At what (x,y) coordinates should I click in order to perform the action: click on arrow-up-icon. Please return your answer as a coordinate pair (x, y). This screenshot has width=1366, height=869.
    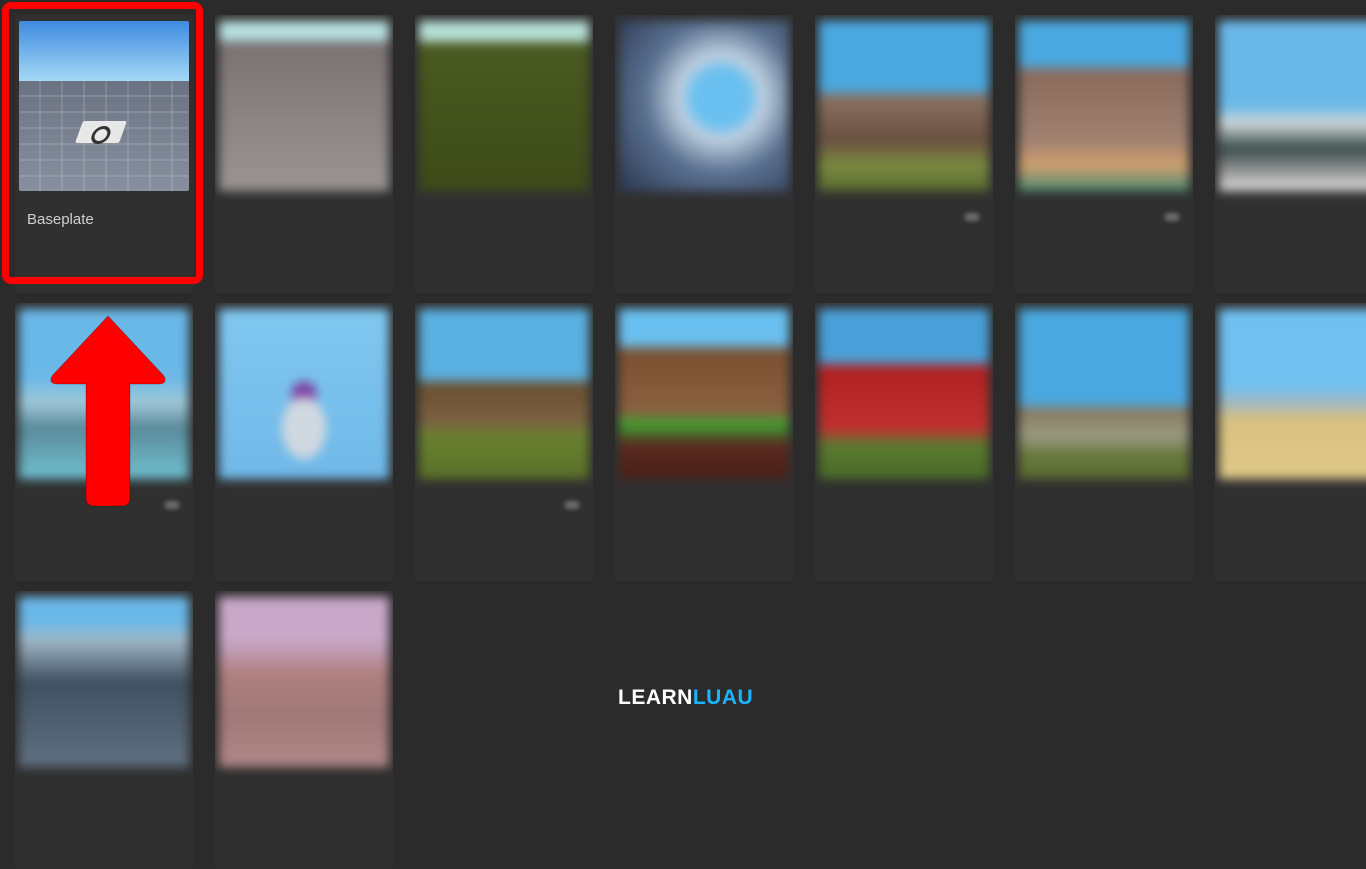
    Looking at the image, I should click on (108, 411).